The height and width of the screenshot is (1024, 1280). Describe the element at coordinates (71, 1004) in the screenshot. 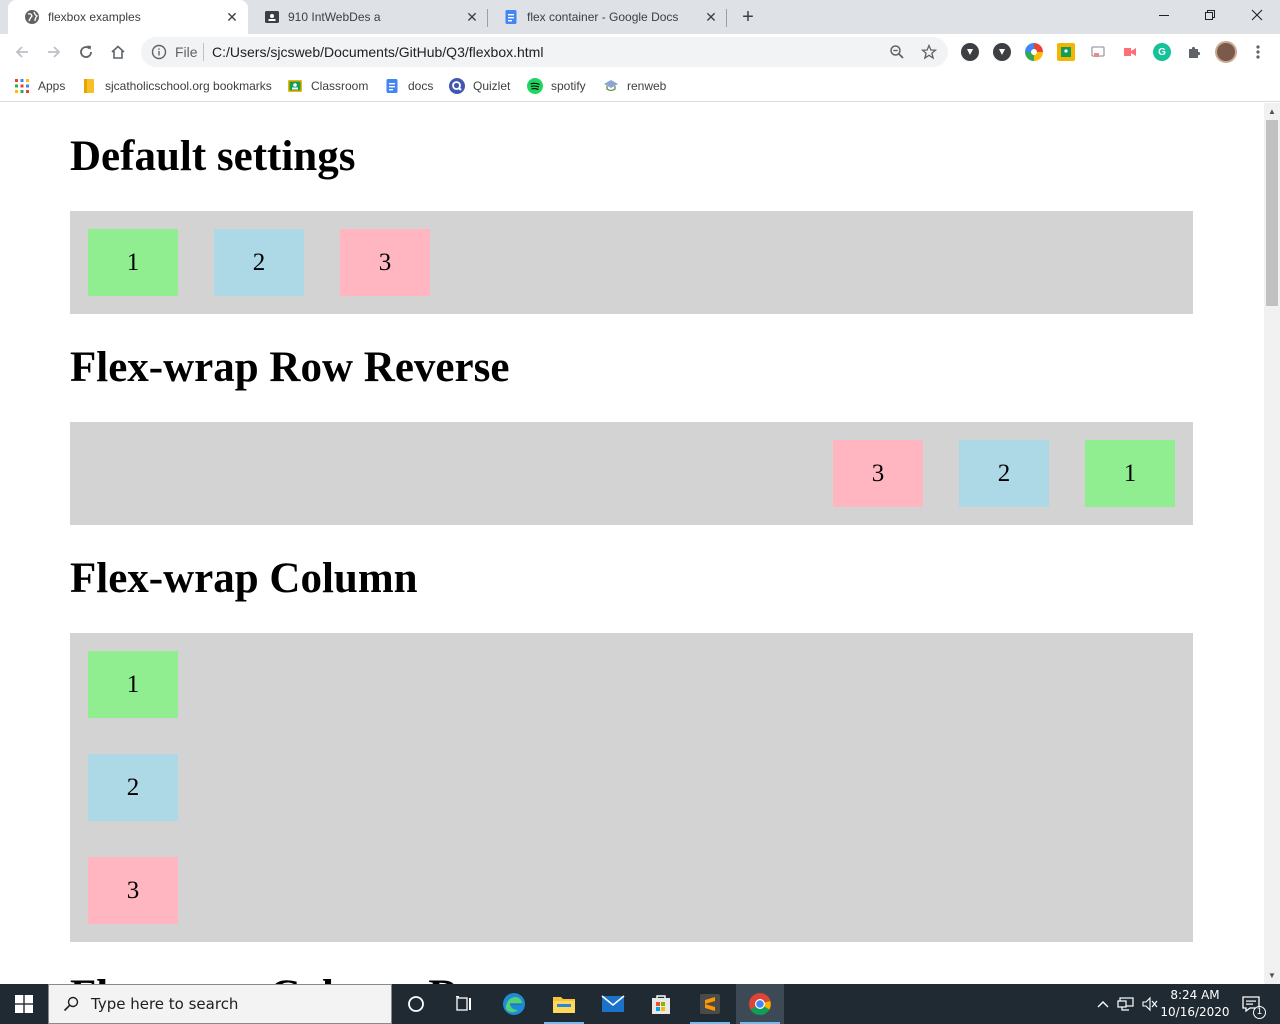

I see `search-icon` at that location.